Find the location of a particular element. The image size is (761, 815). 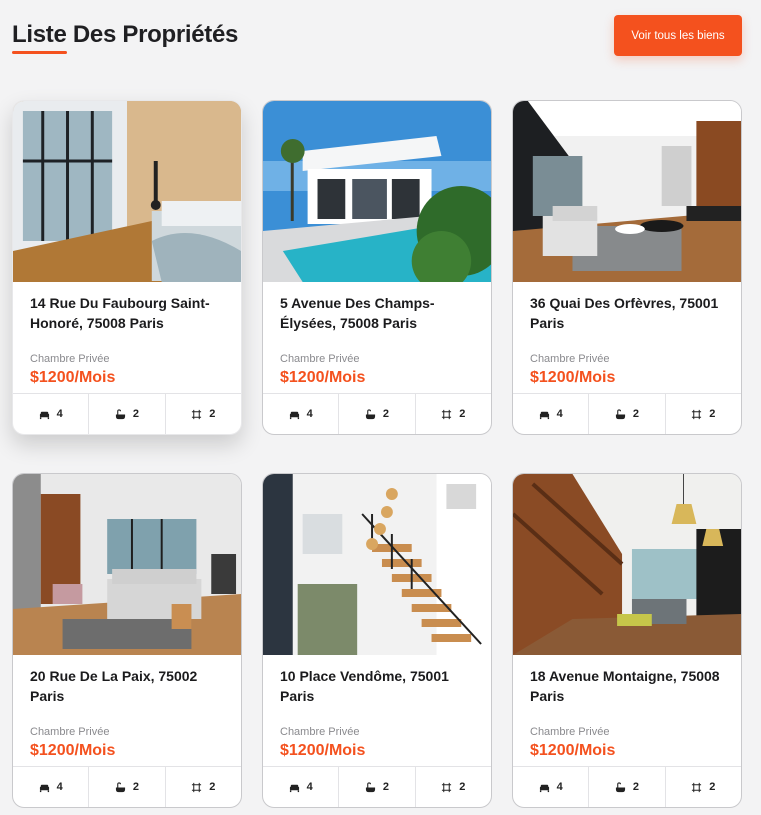

property-address: 36 Quai Des Orfèvres, 75001 Paris is located at coordinates (627, 315).